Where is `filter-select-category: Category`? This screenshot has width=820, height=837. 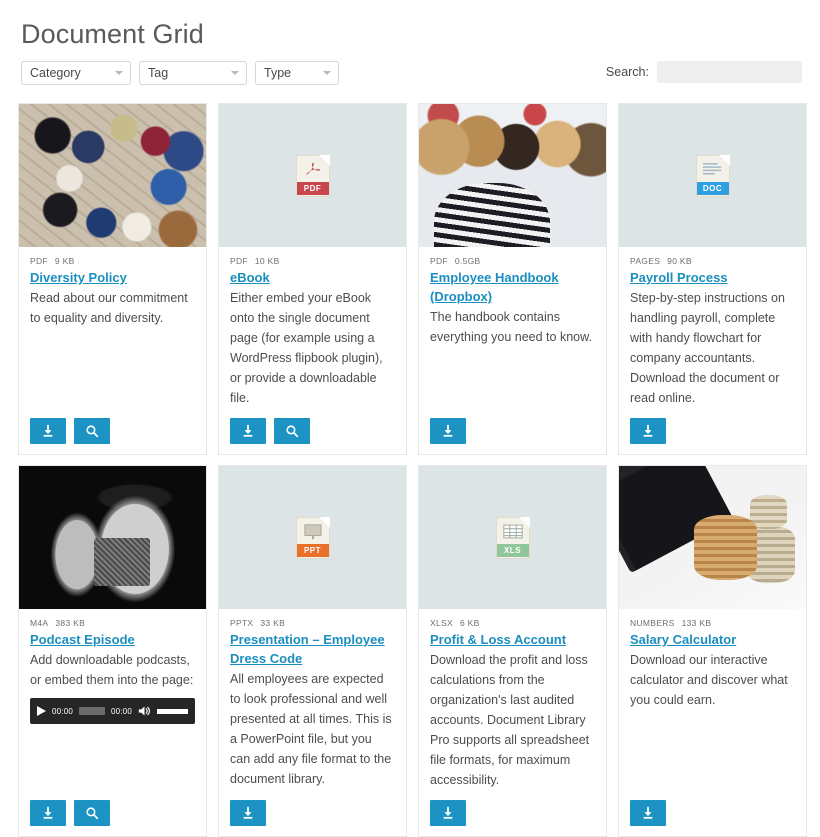 filter-select-category: Category is located at coordinates (76, 73).